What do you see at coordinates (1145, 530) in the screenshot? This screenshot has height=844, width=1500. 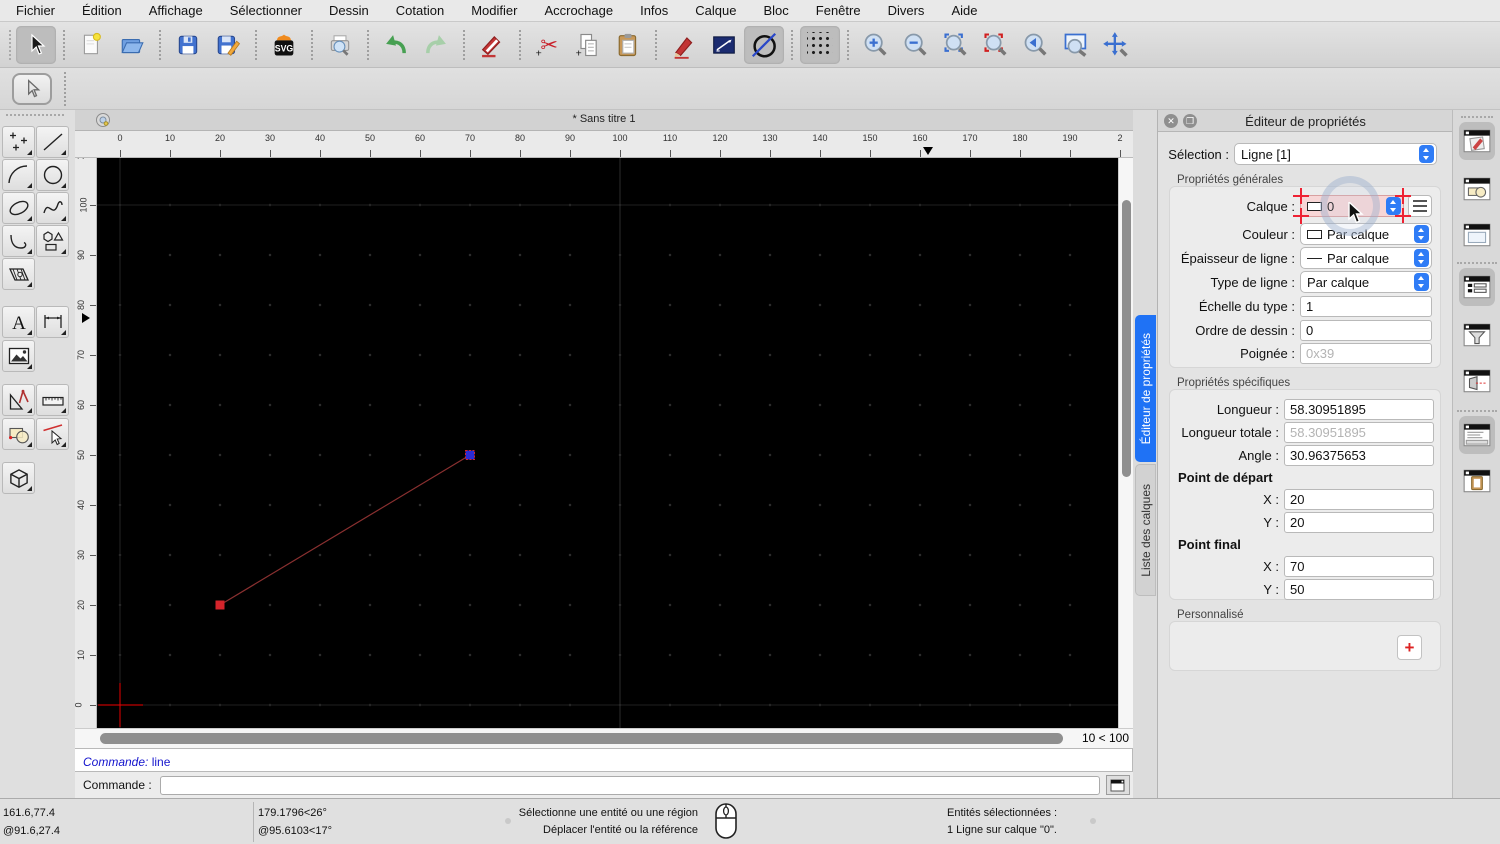 I see `tab-layer-list: Liste des calques` at bounding box center [1145, 530].